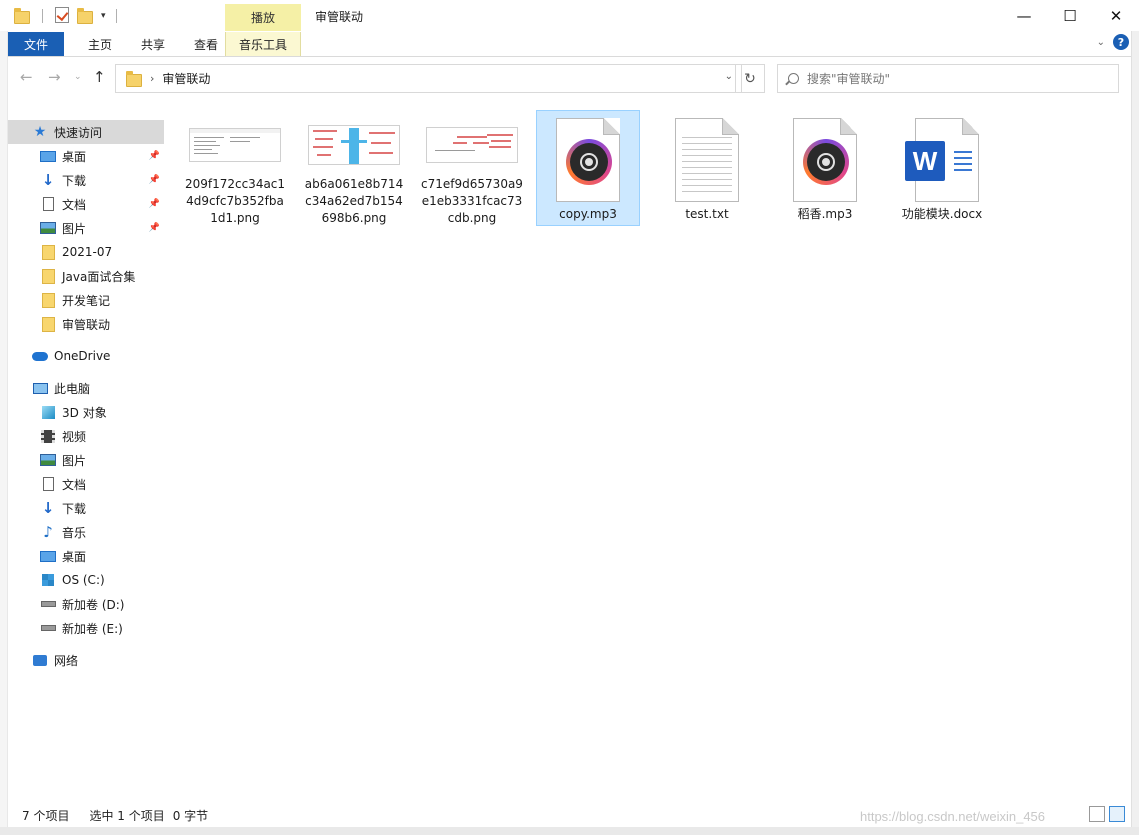  What do you see at coordinates (40, 356) in the screenshot?
I see `onedrive-icon` at bounding box center [40, 356].